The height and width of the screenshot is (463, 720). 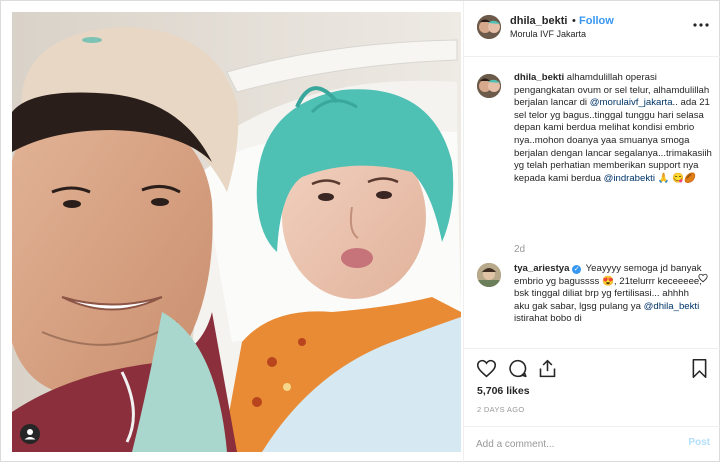 I want to click on pray-emoji: 🙏, so click(x=663, y=178).